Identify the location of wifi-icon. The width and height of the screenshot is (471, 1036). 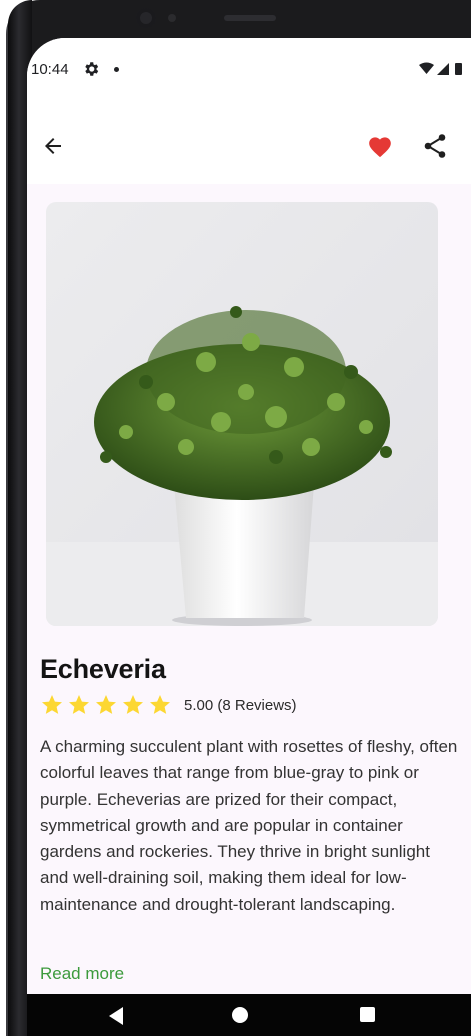
(426, 68).